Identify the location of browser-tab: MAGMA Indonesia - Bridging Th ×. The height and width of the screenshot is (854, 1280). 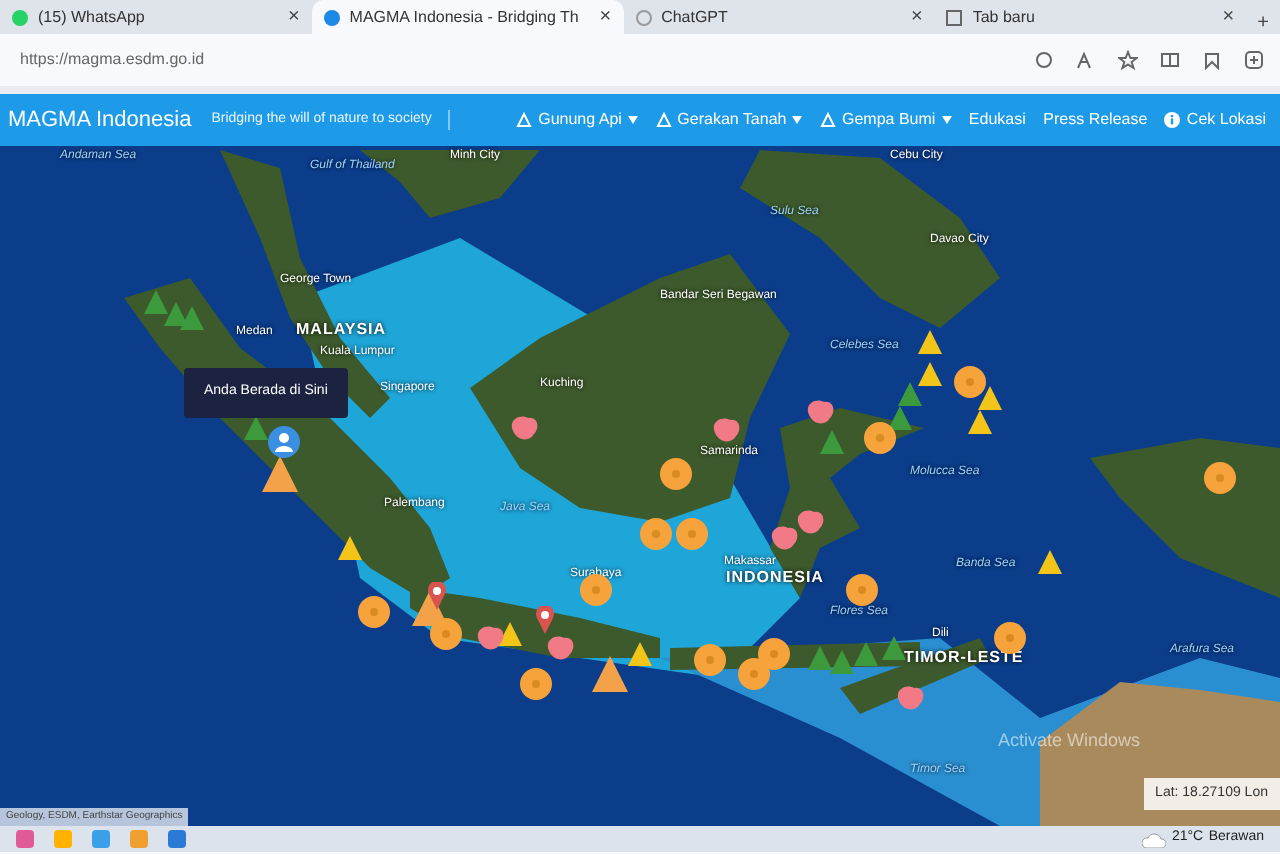
(467, 17).